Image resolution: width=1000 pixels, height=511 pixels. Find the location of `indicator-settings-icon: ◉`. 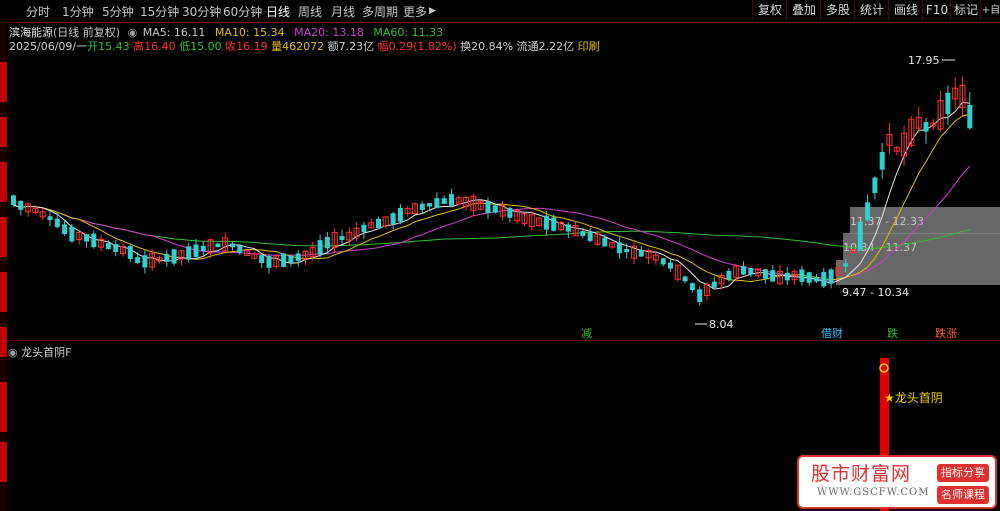

indicator-settings-icon: ◉ is located at coordinates (13, 352).